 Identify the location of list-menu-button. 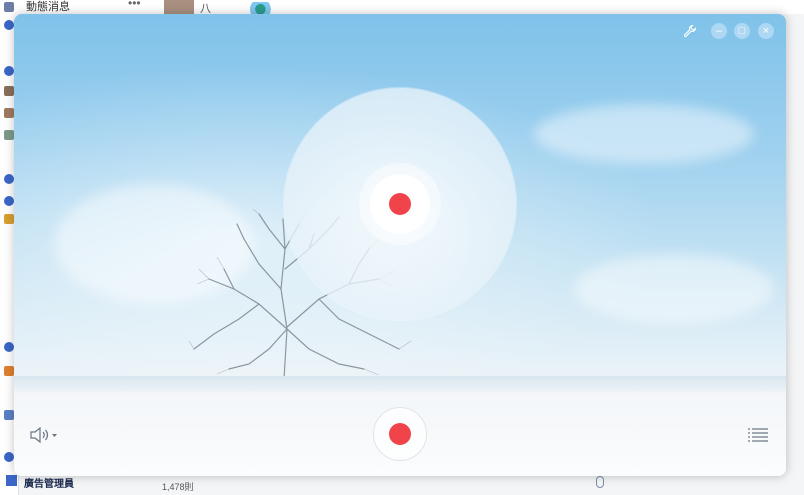
(758, 435).